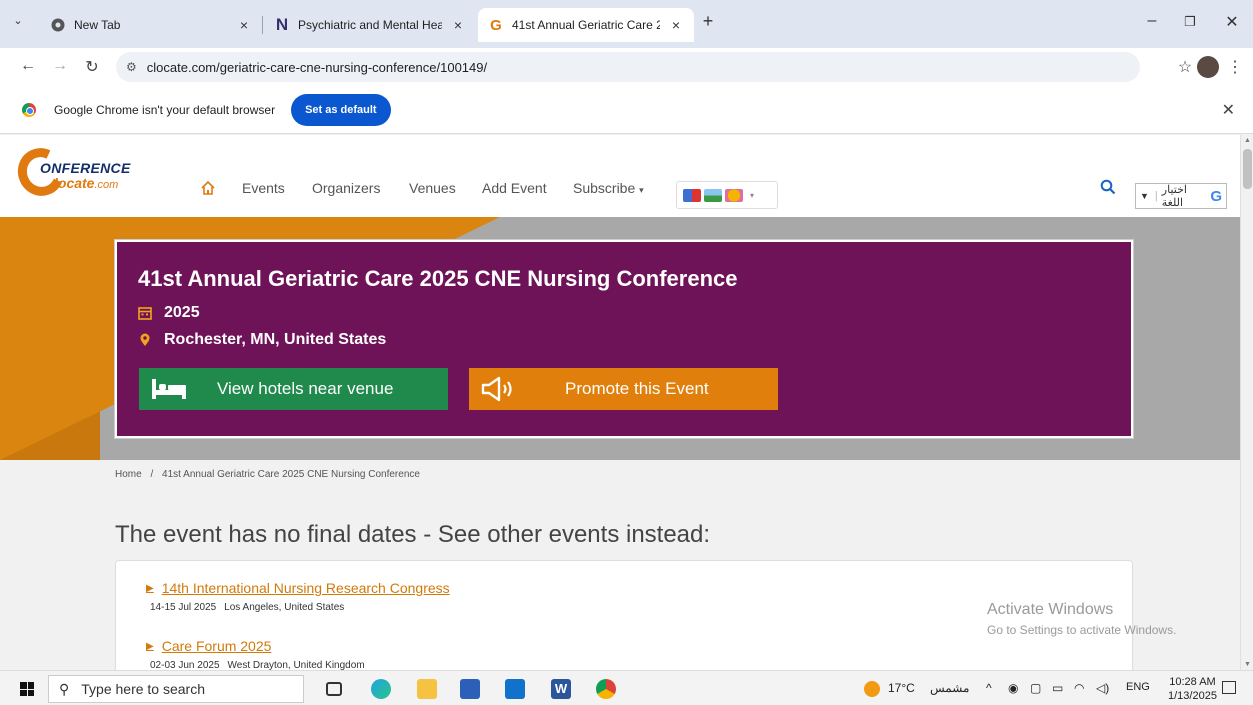 The height and width of the screenshot is (705, 1253). Describe the element at coordinates (262, 25) in the screenshot. I see `tab-separator` at that location.